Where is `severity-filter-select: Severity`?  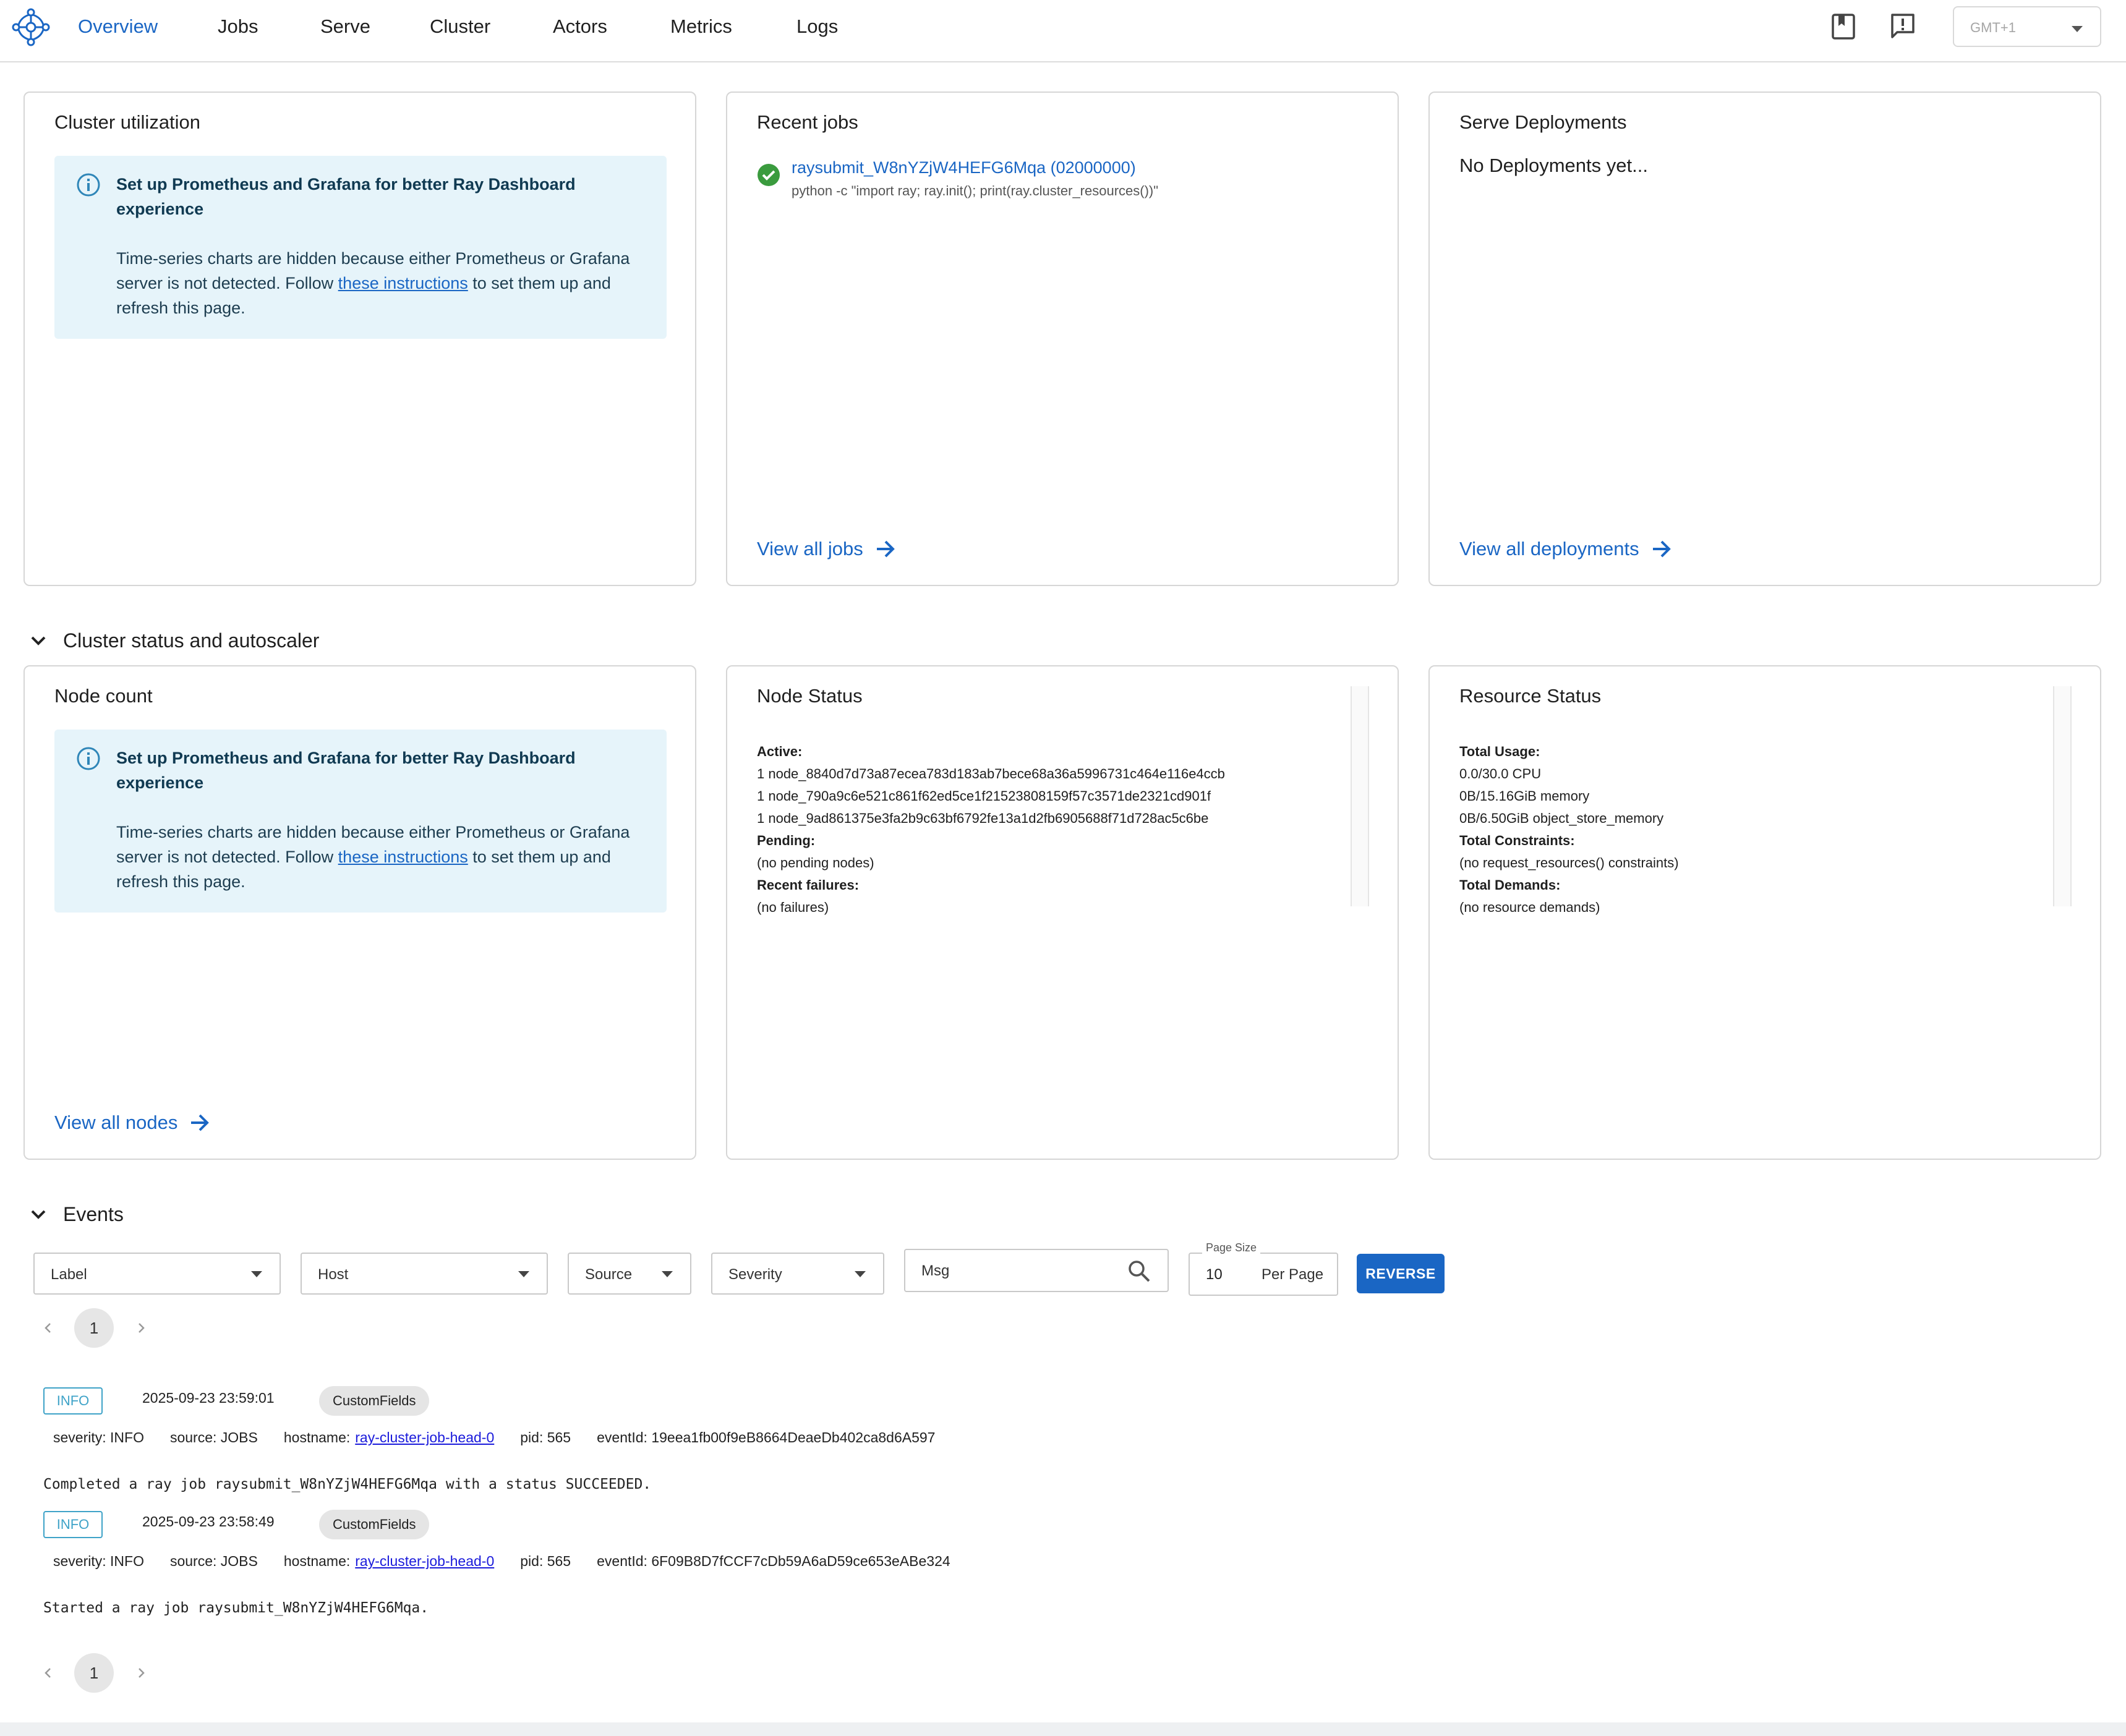 severity-filter-select: Severity is located at coordinates (797, 1274).